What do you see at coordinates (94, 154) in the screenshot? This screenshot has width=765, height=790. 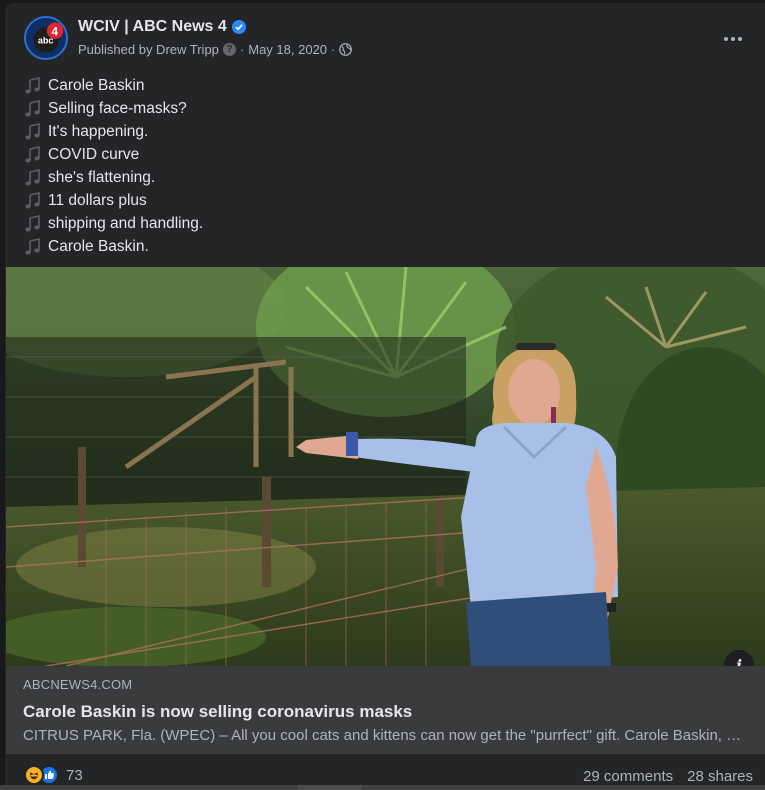 I see `post-line-text: COVID curve` at bounding box center [94, 154].